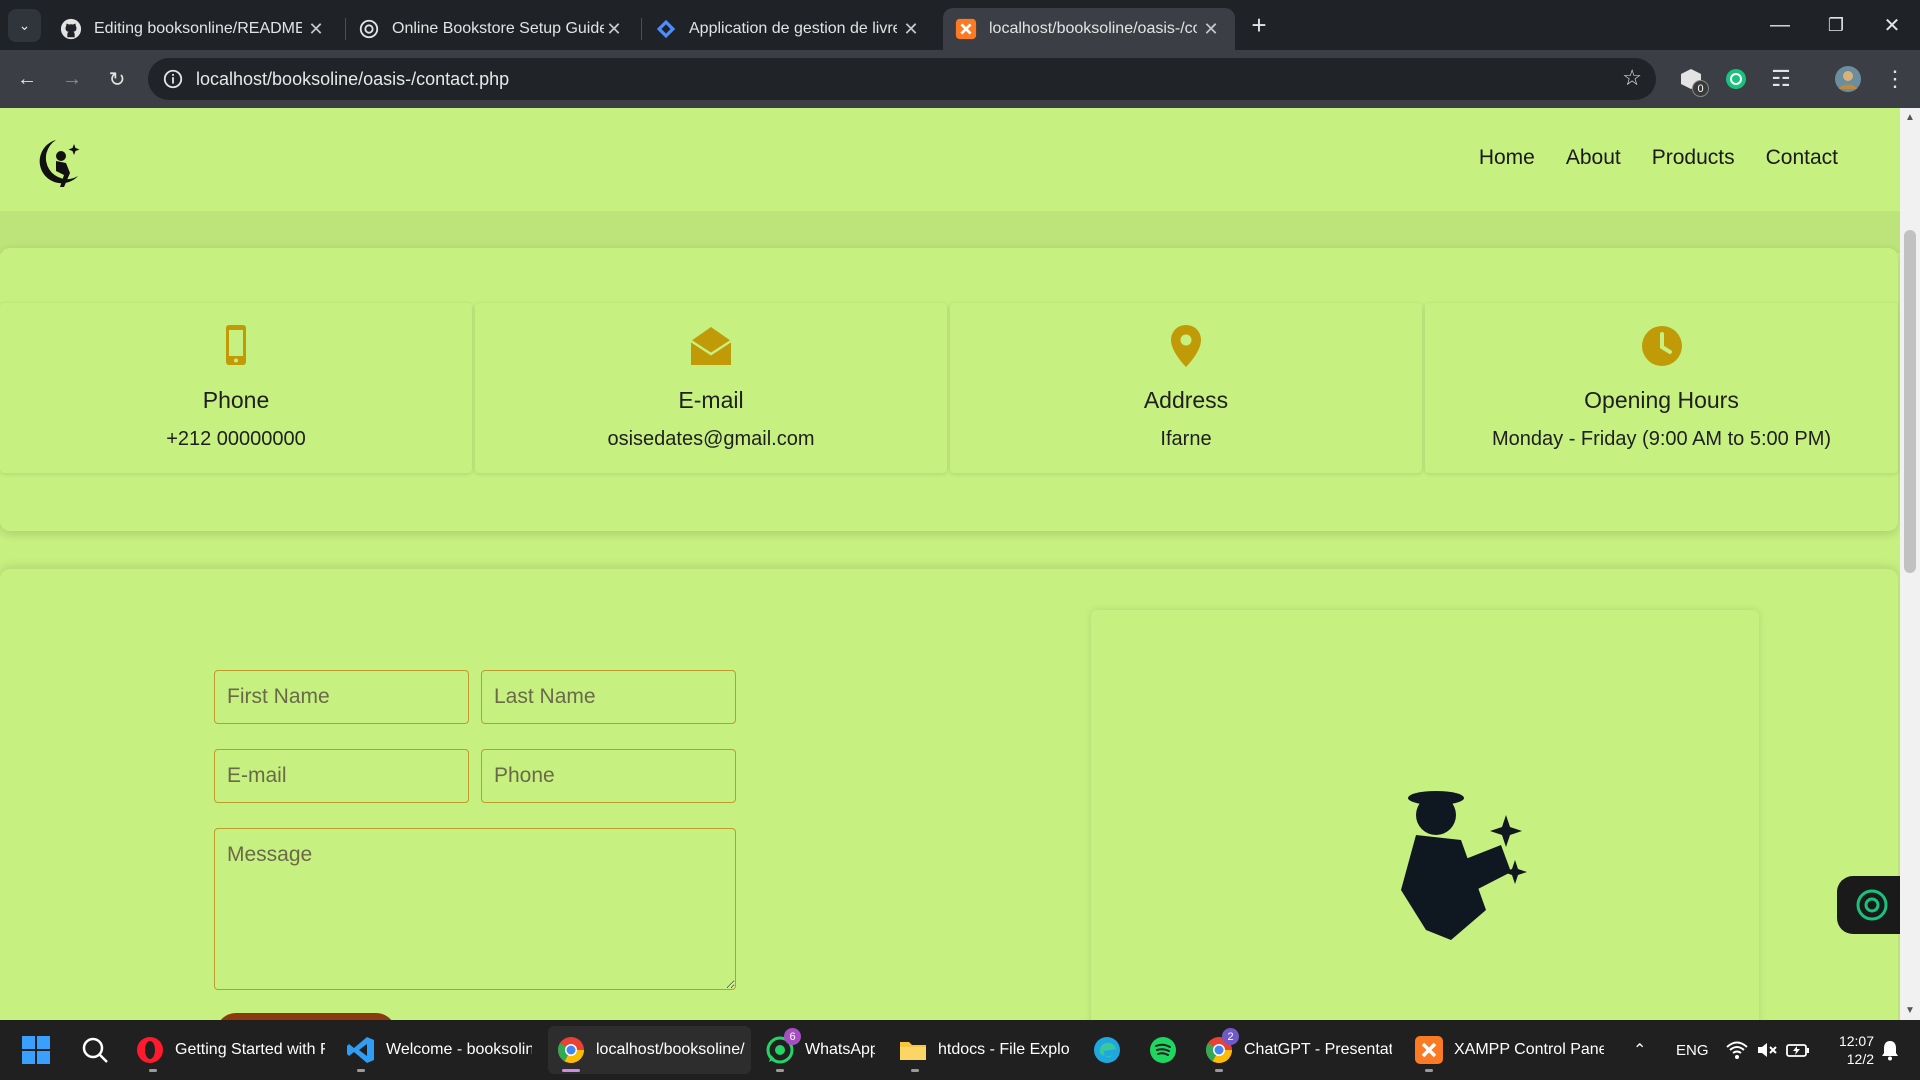  I want to click on scroll-down-icon: ▼, so click(1910, 1010).